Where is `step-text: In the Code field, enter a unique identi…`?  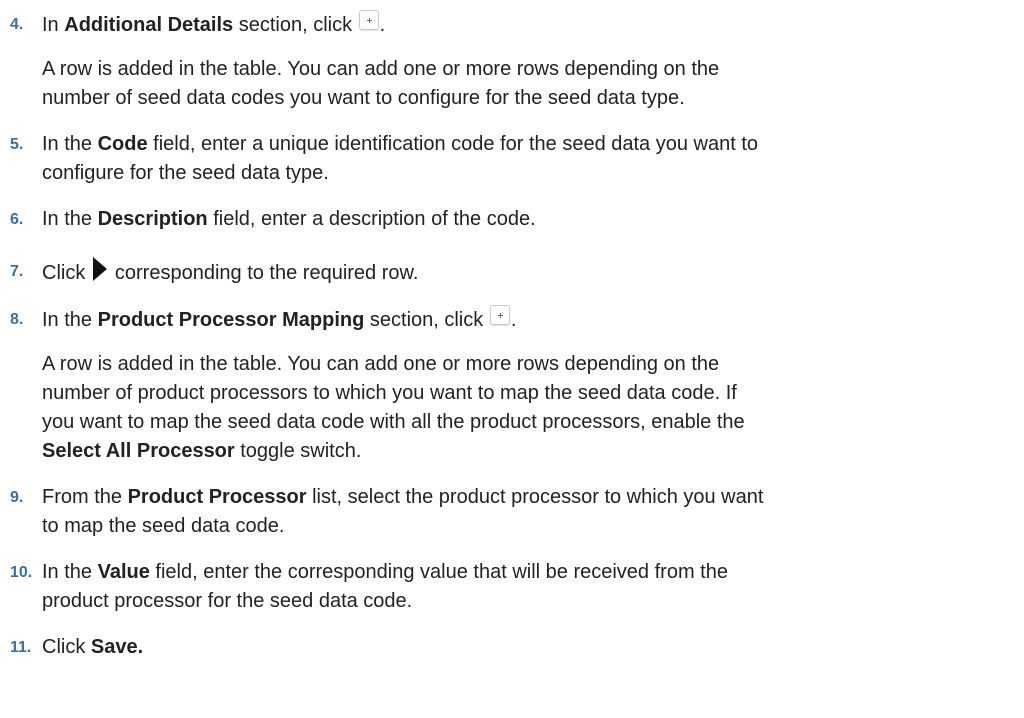 step-text: In the Code field, enter a unique identi… is located at coordinates (400, 144).